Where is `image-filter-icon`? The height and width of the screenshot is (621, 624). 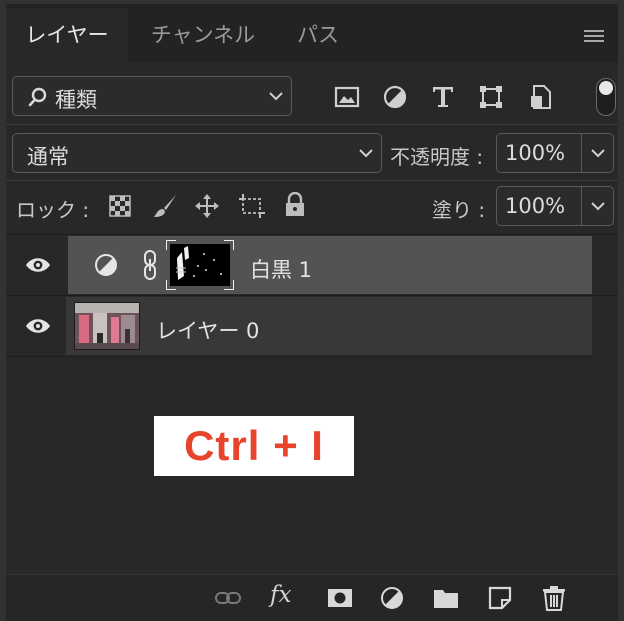 image-filter-icon is located at coordinates (347, 97).